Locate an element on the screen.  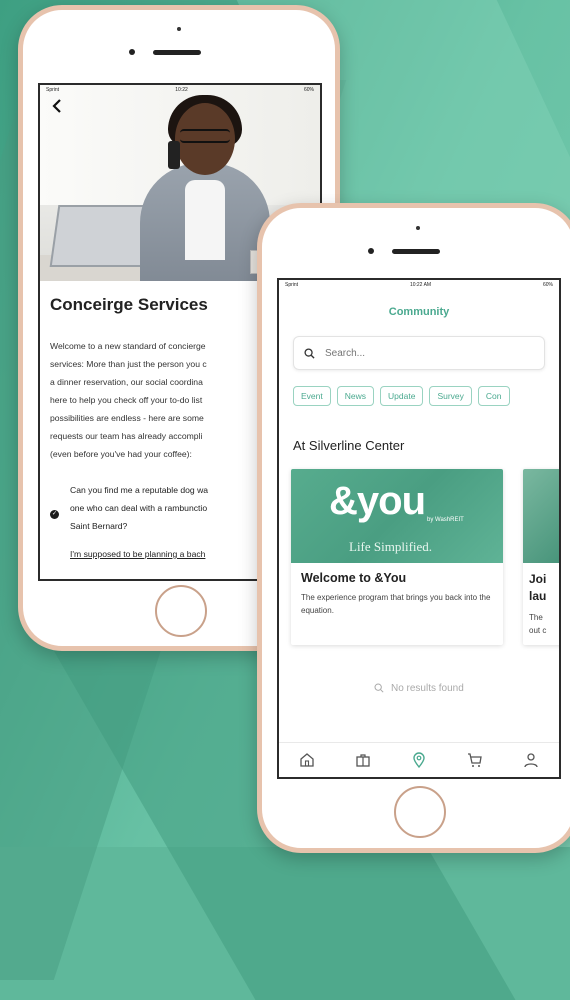
time-label: 10:22 is located at coordinates (181, 90).